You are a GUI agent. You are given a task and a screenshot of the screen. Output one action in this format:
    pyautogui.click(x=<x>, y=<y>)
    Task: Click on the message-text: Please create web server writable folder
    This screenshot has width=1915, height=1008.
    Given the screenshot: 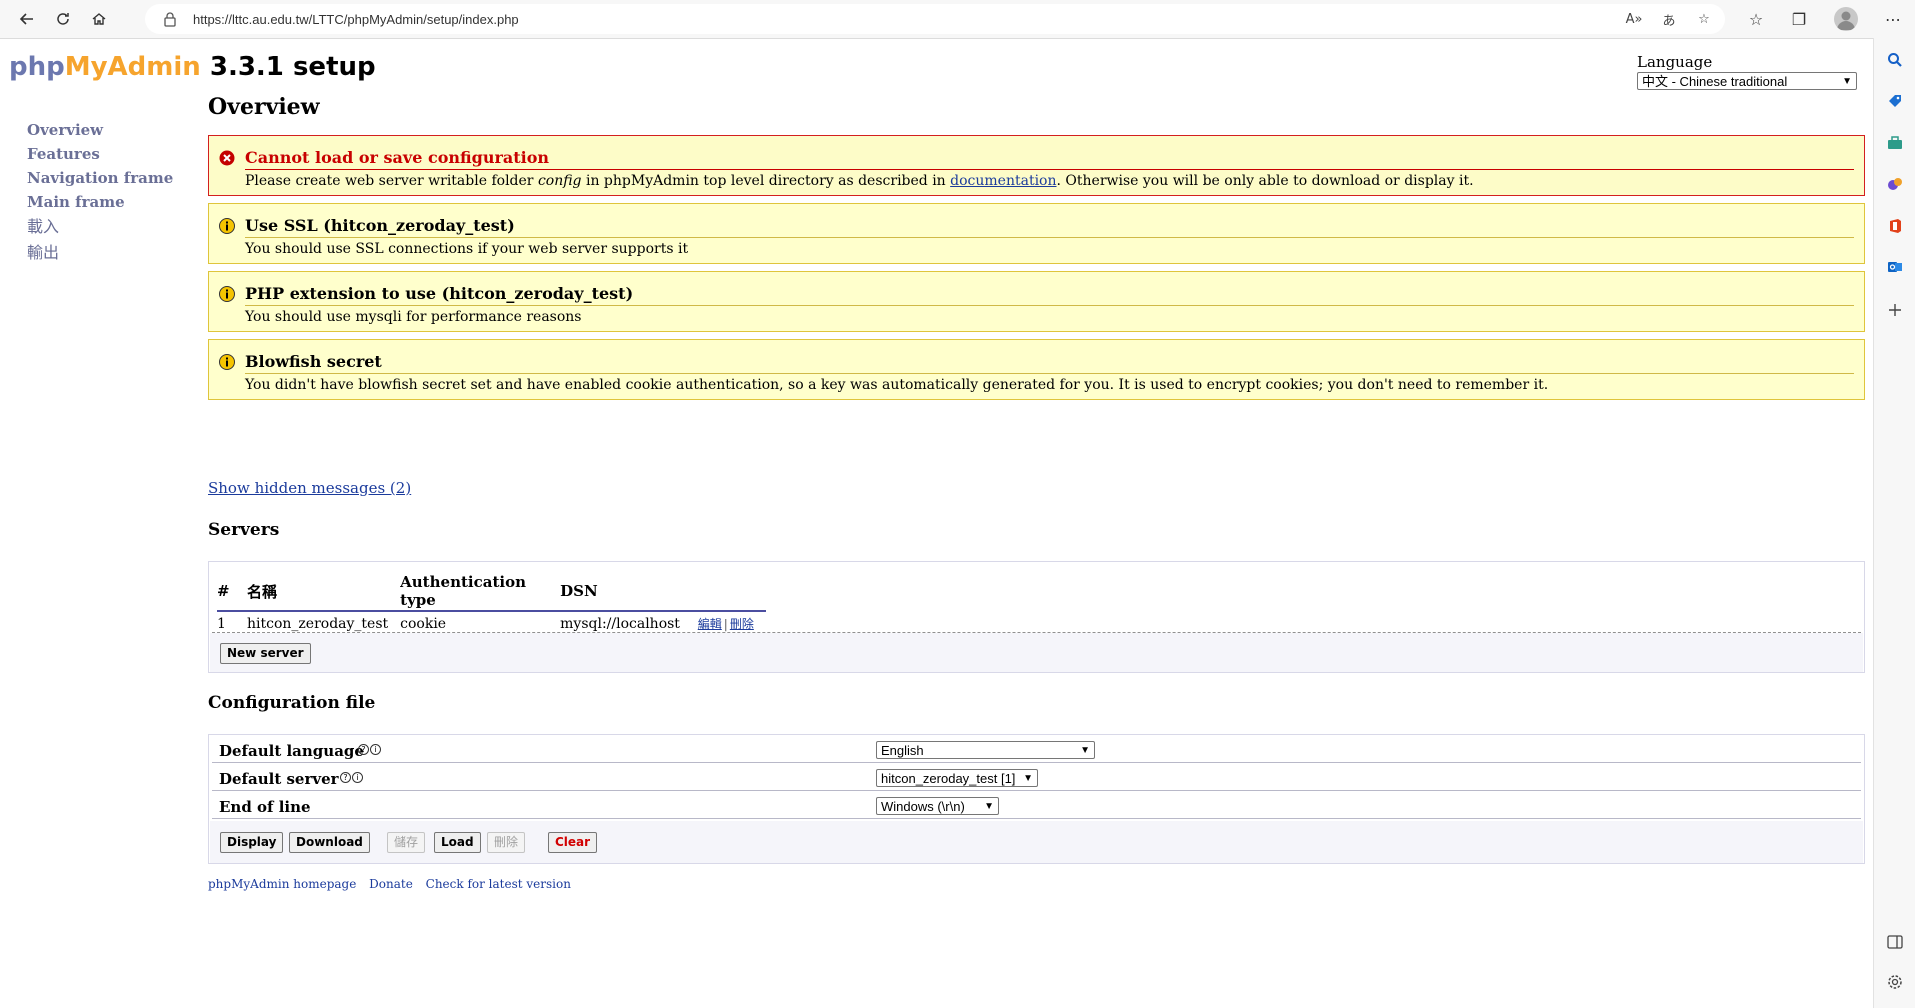 What is the action you would take?
    pyautogui.click(x=391, y=181)
    